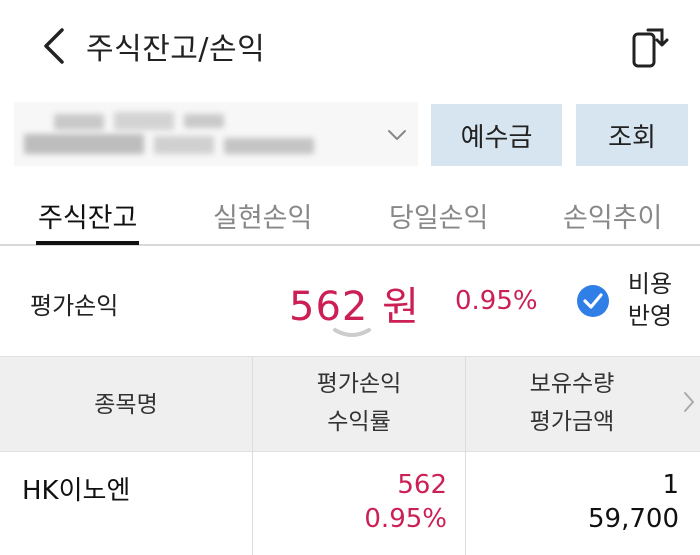 This screenshot has height=555, width=700. I want to click on page-title: 주식잔고/손익, so click(176, 49).